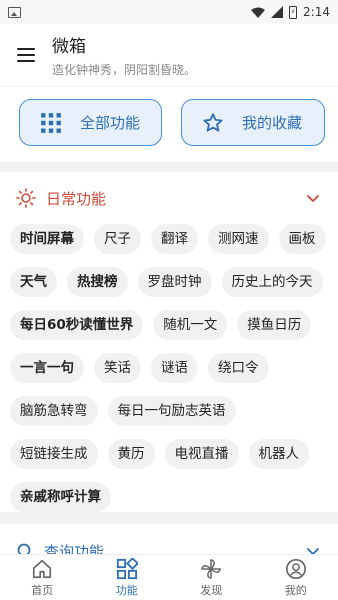 The width and height of the screenshot is (338, 600). What do you see at coordinates (174, 368) in the screenshot?
I see `feature-chip: 谜语` at bounding box center [174, 368].